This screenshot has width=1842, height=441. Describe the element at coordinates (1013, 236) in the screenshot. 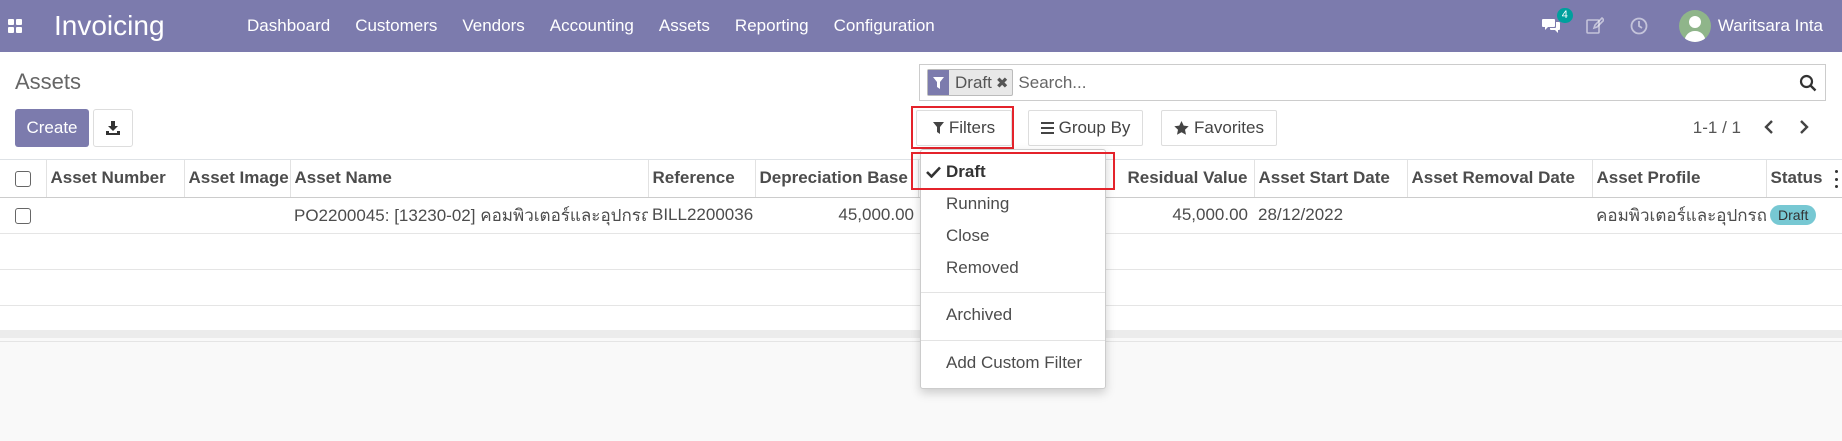

I see `filter-option-close: Close` at that location.